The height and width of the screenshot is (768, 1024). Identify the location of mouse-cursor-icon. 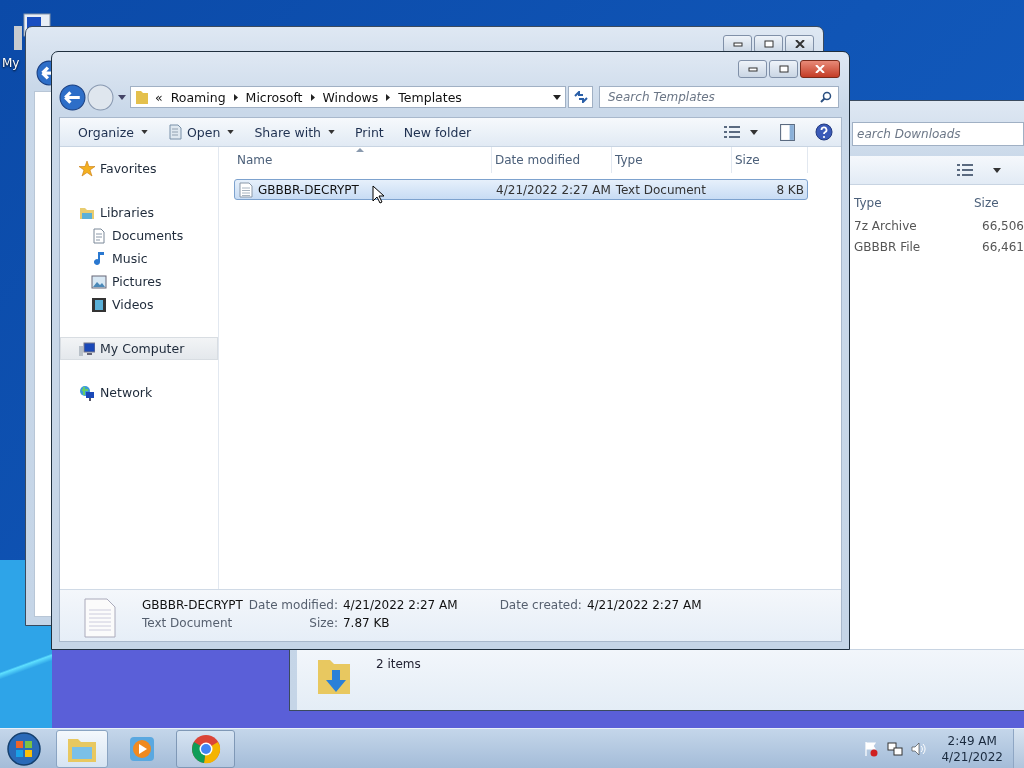
(378, 194).